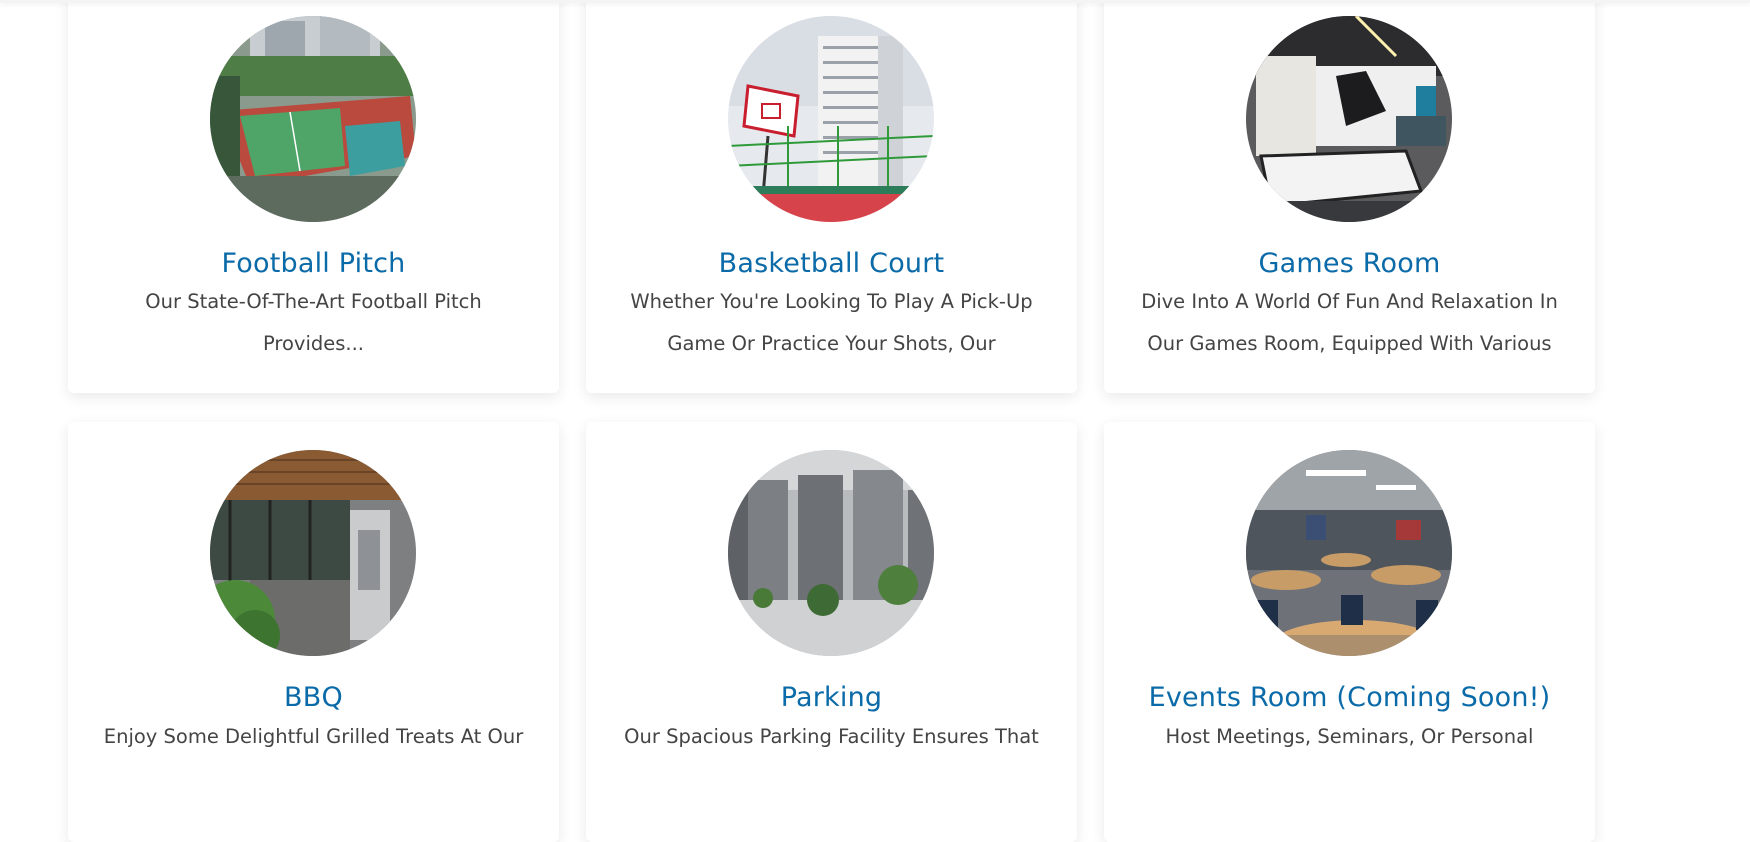 Image resolution: width=1750 pixels, height=842 pixels. What do you see at coordinates (831, 553) in the screenshot?
I see `parking-photo` at bounding box center [831, 553].